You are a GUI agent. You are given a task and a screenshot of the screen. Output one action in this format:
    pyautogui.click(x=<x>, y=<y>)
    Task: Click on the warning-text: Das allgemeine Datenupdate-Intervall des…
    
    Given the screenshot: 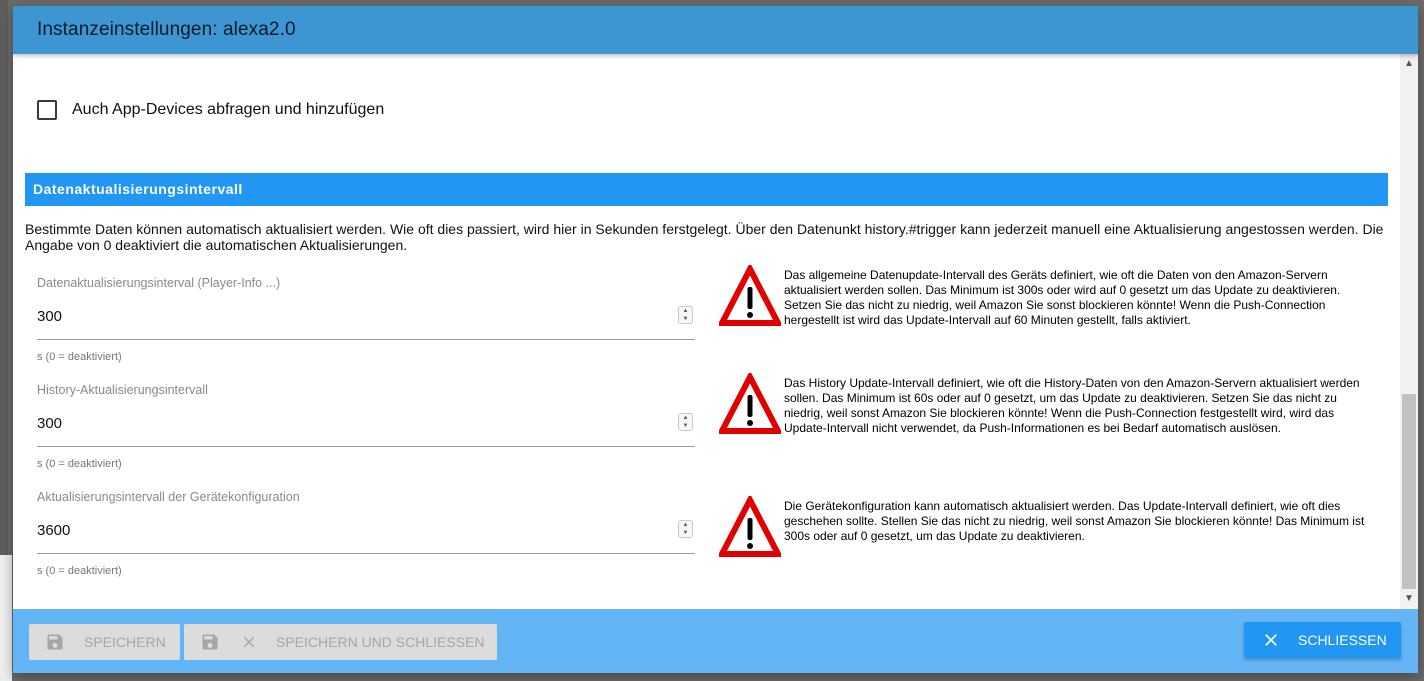 What is the action you would take?
    pyautogui.click(x=1062, y=297)
    